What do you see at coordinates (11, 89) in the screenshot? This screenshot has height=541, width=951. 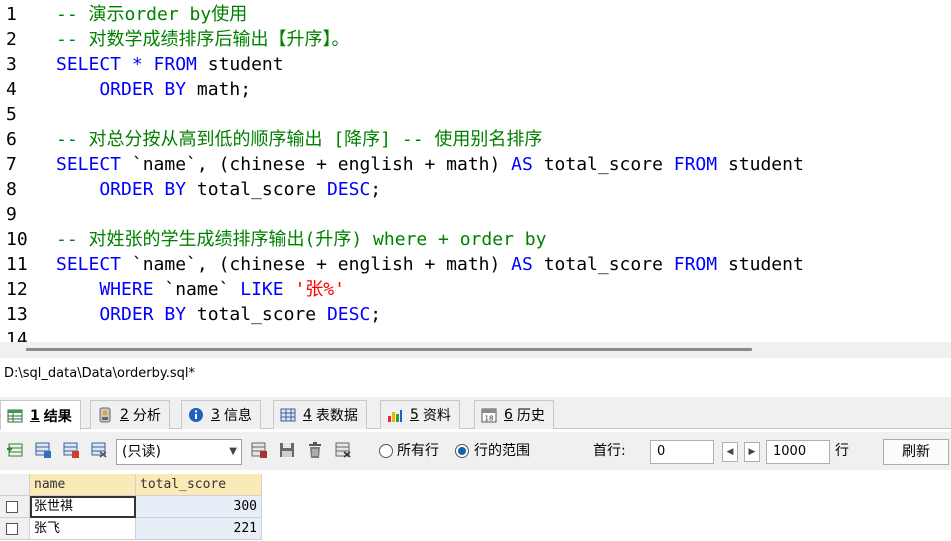 I see `line-number: 4` at bounding box center [11, 89].